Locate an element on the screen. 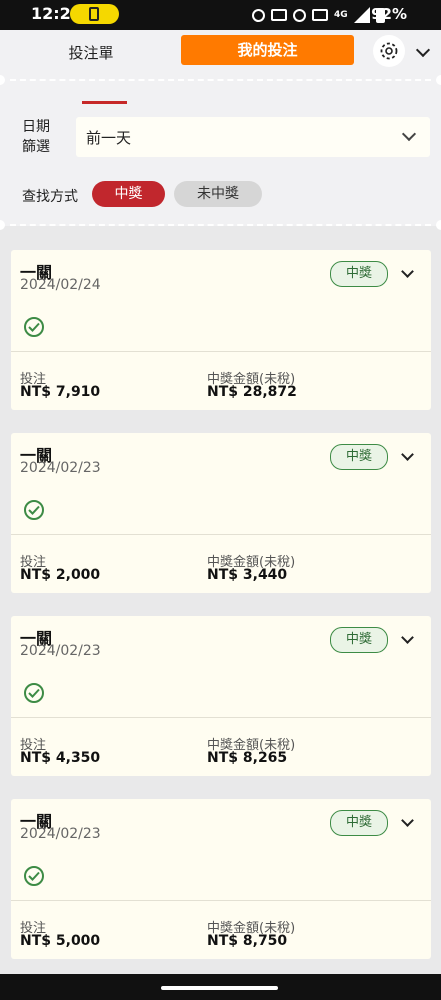 This screenshot has height=1000, width=441. home-gesture-handle is located at coordinates (219, 988).